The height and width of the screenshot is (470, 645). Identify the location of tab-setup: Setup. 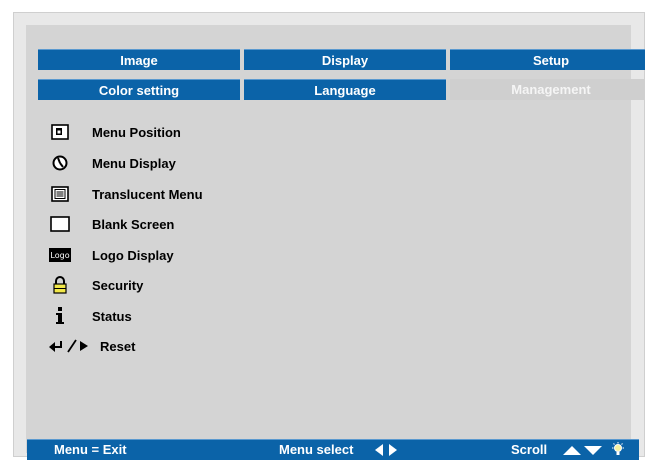
(547, 59).